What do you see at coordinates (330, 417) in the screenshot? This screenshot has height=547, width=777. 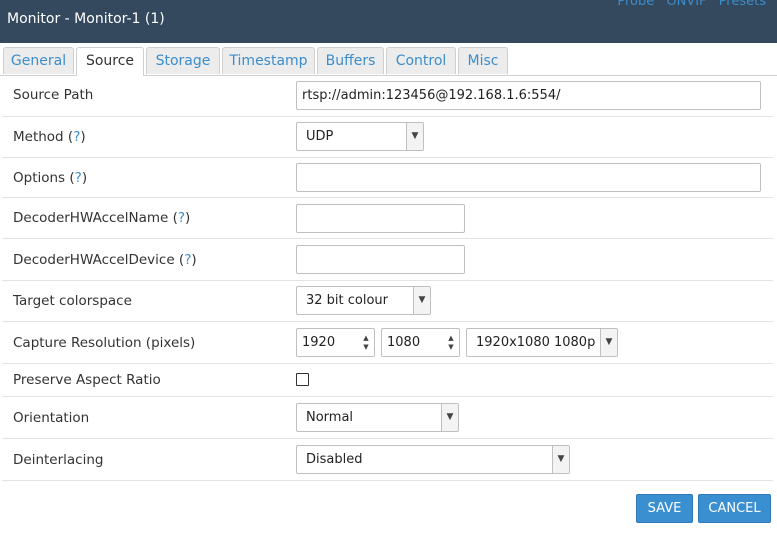 I see `orientation-select-value: Normal` at bounding box center [330, 417].